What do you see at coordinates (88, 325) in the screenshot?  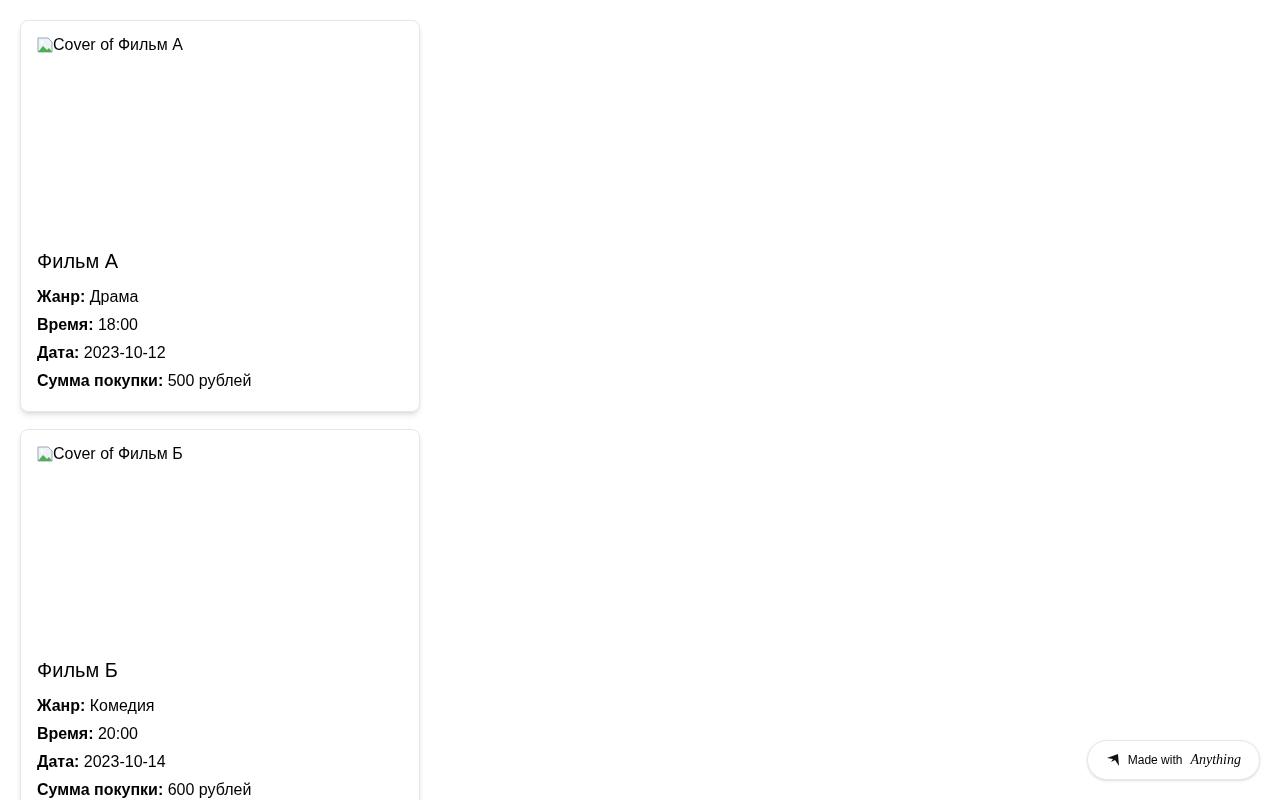 I see `detail-line: Время: 18:00` at bounding box center [88, 325].